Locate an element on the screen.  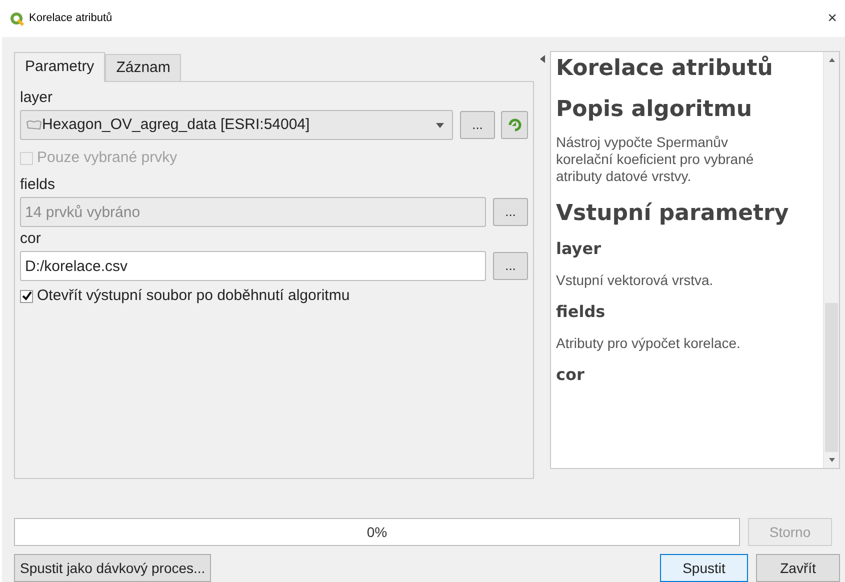
field-label: fields is located at coordinates (38, 185).